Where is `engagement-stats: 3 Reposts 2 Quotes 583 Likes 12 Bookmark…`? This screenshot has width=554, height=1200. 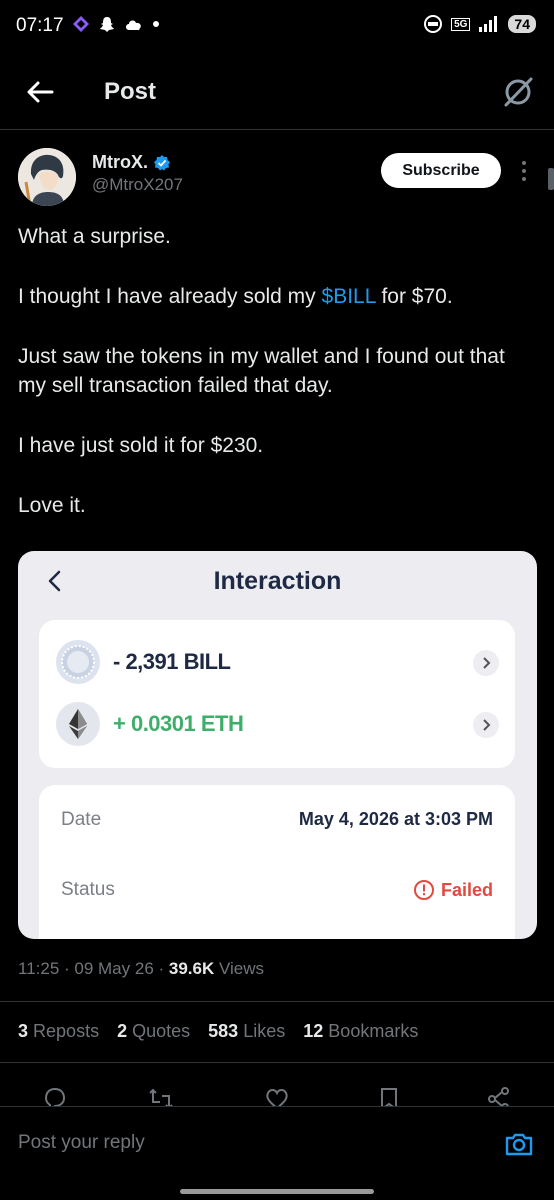 engagement-stats: 3 Reposts 2 Quotes 583 Likes 12 Bookmark… is located at coordinates (218, 1031).